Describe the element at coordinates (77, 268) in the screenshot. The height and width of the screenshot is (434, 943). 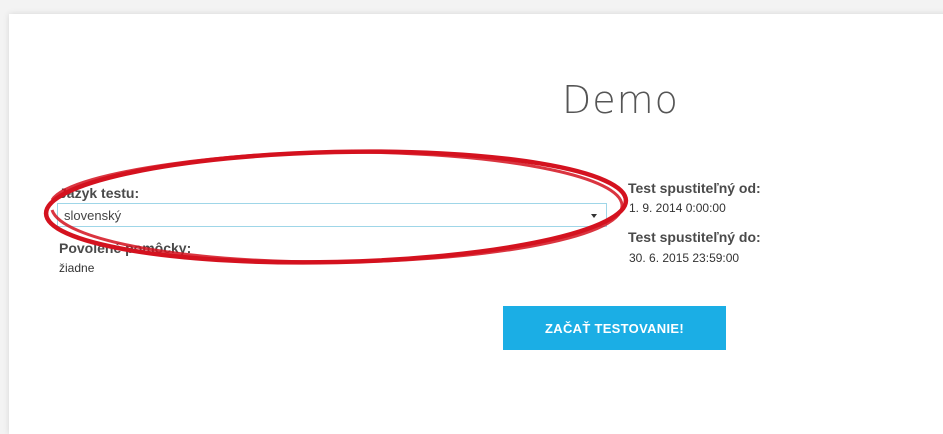
I see `allowed-aids-value: žiadne` at that location.